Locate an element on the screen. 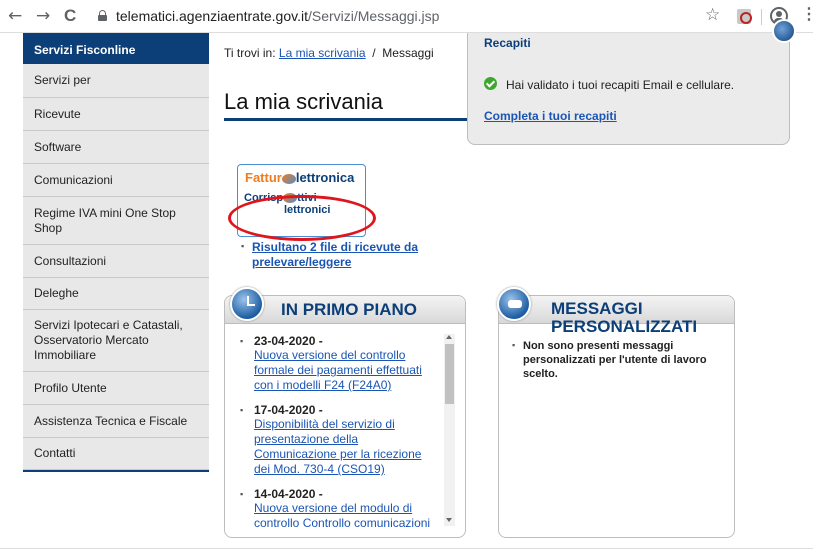 The width and height of the screenshot is (813, 550). lock-icon is located at coordinates (102, 15).